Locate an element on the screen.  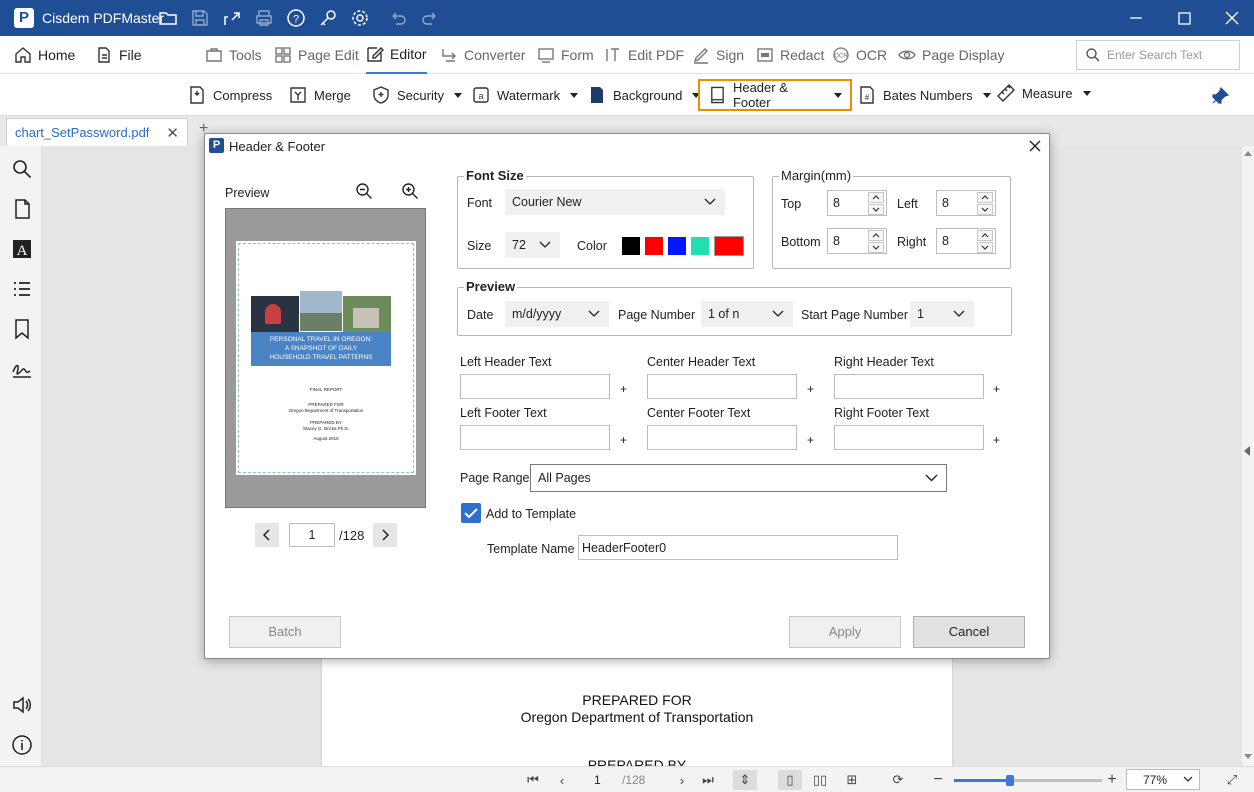
current-page: 1 is located at coordinates (597, 780).